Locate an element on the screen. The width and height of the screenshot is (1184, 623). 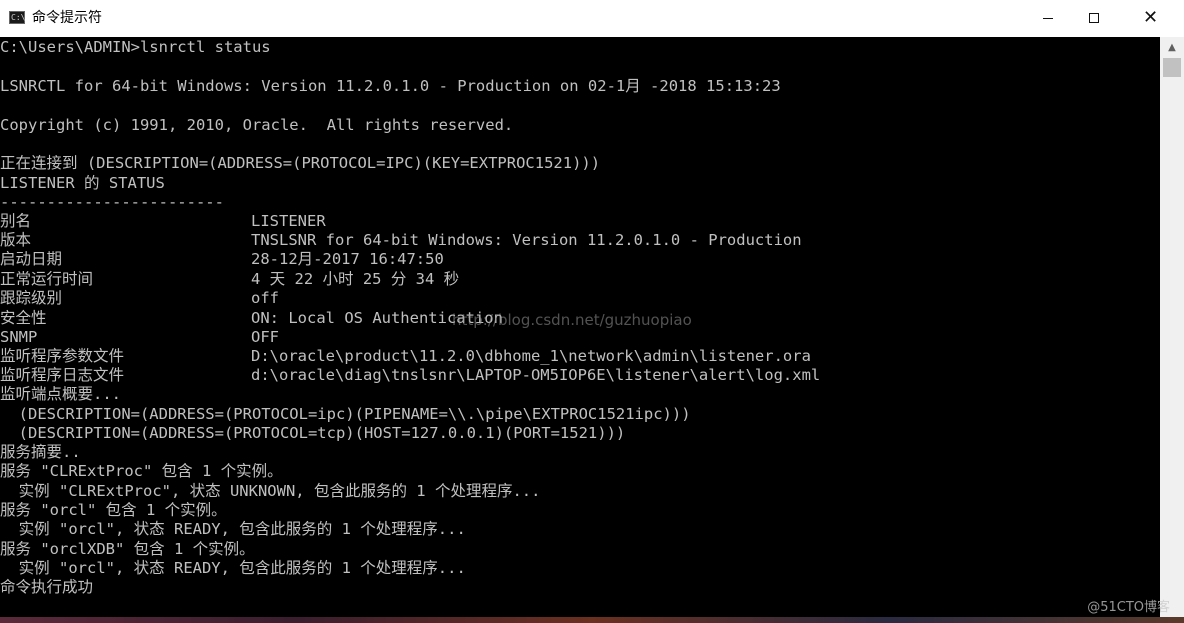
minimize-icon is located at coordinates (1048, 18).